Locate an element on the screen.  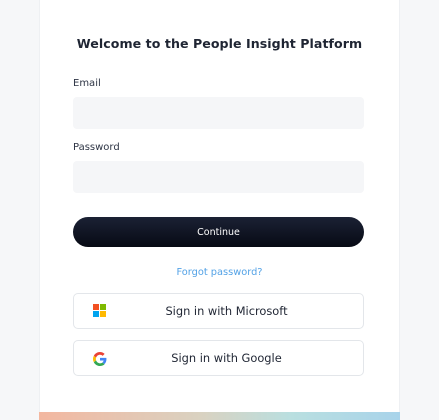
sign-in-microsoft-button: Sign in with Microsoft is located at coordinates (218, 311).